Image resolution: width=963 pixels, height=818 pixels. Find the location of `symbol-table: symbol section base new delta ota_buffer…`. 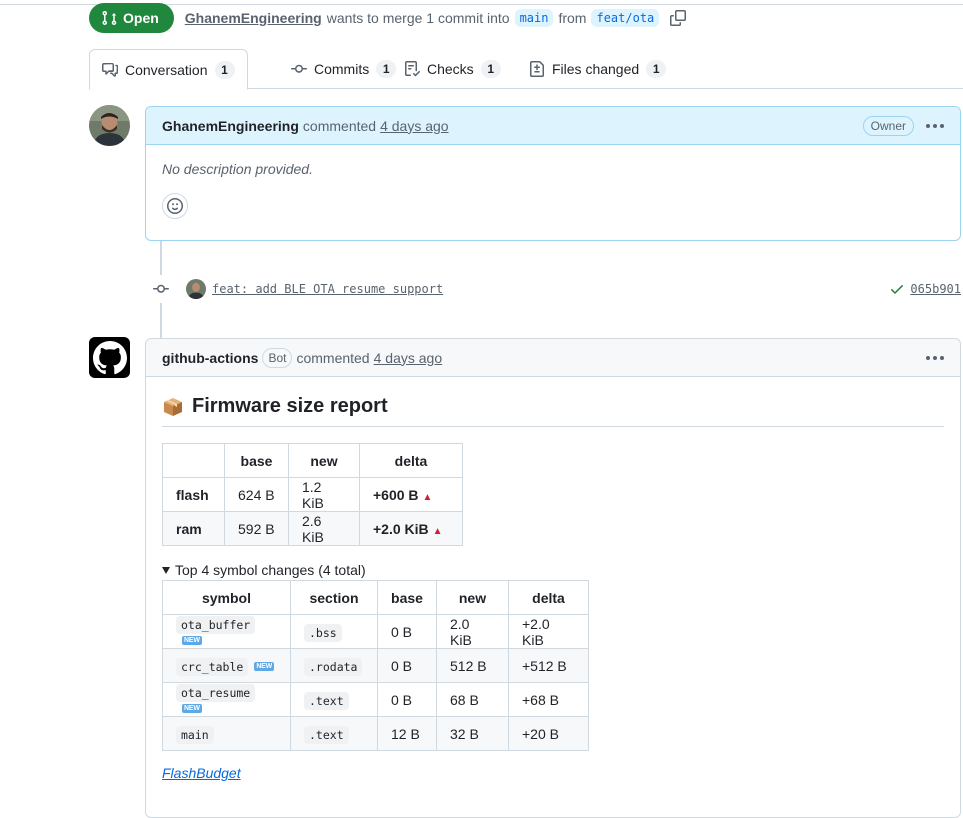

symbol-table: symbol section base new delta ota_buffer… is located at coordinates (375, 665).